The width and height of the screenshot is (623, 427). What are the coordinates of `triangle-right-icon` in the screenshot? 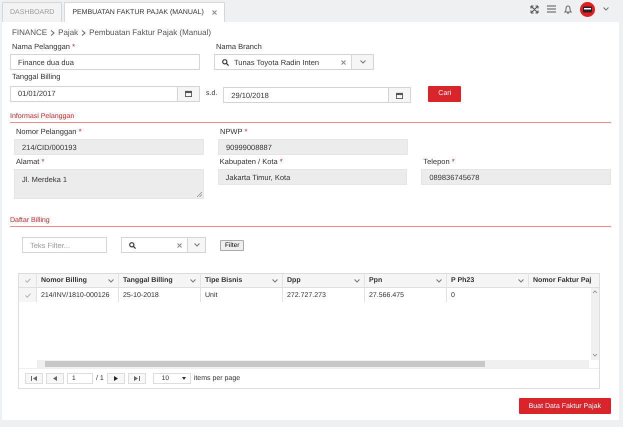 It's located at (116, 378).